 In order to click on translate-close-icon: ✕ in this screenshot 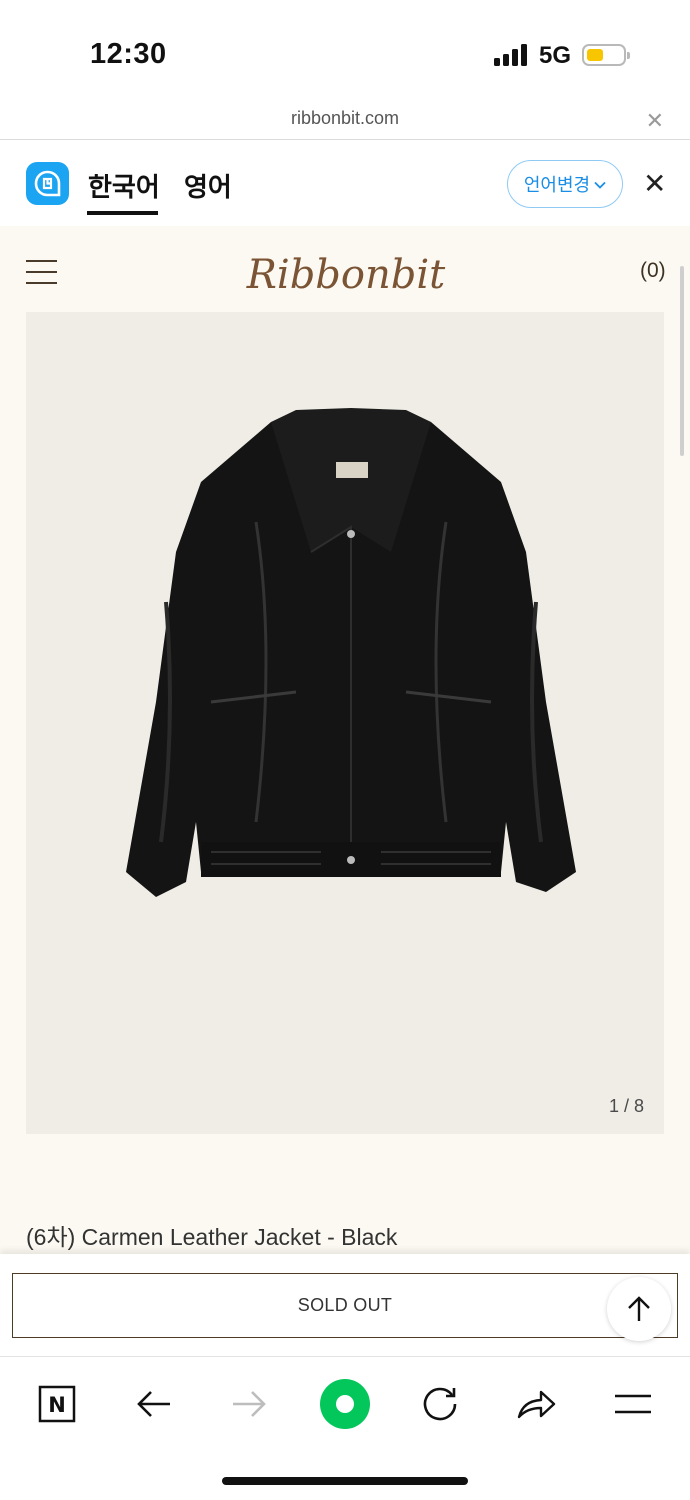, I will do `click(654, 183)`.